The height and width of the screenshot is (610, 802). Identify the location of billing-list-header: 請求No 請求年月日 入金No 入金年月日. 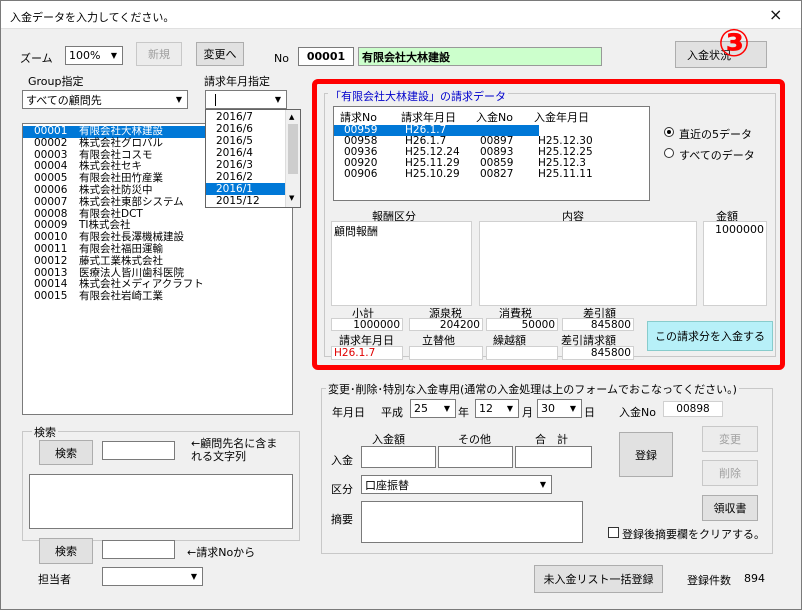
(491, 116).